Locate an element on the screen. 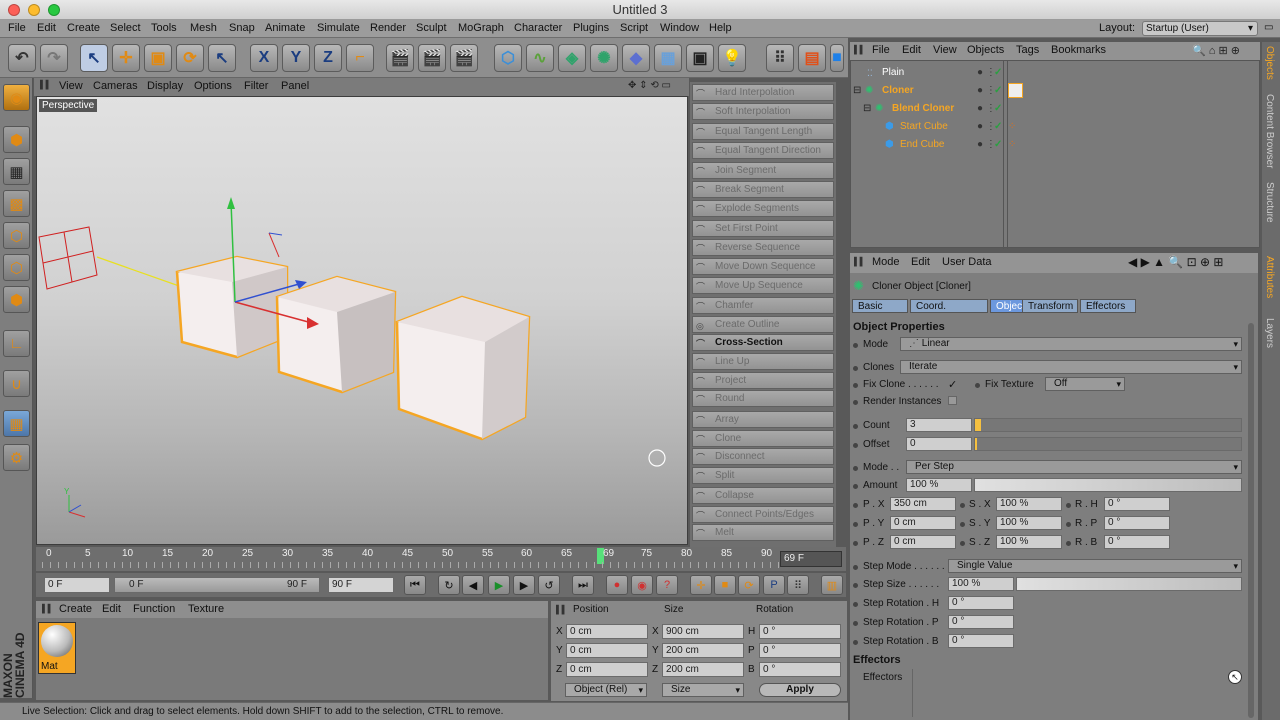 The height and width of the screenshot is (720, 1280). make-editable-icon: ◉ is located at coordinates (16, 97).